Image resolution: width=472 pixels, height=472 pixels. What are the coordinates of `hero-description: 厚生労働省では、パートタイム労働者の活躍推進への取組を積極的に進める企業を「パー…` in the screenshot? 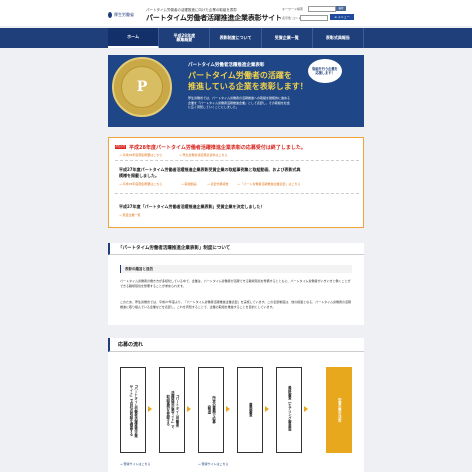 It's located at (239, 102).